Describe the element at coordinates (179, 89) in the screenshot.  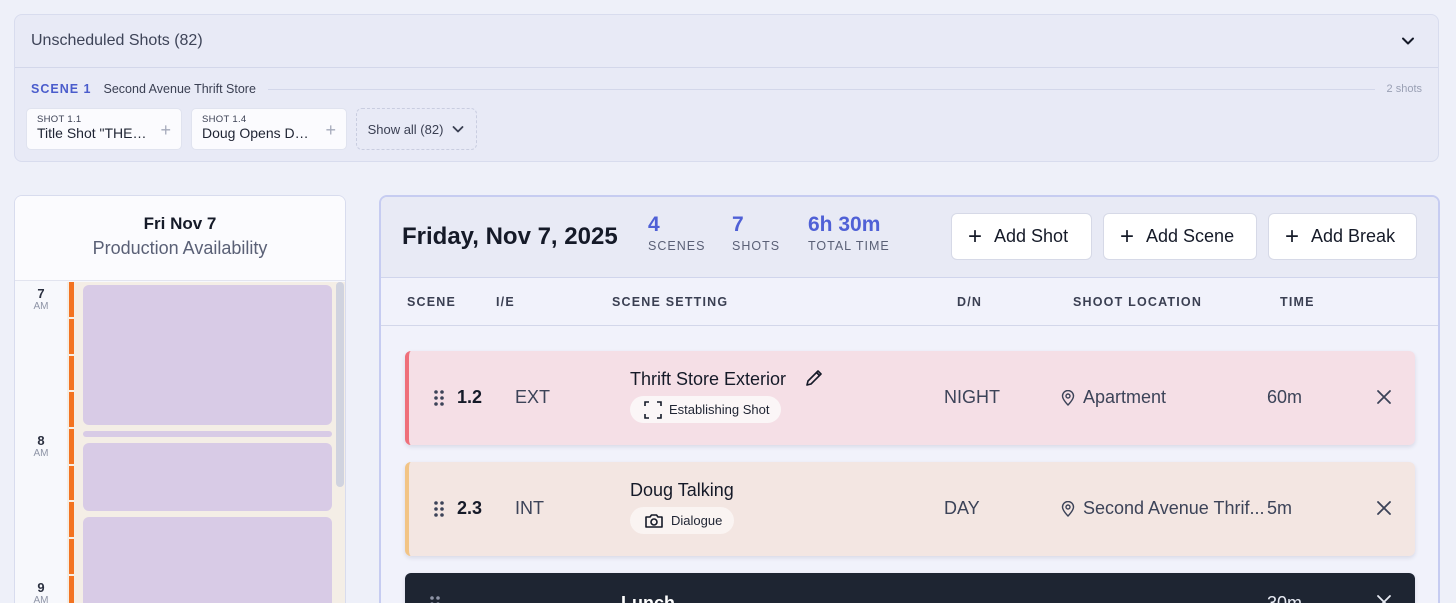
I see `scene-name: Second Avenue Thrift Store` at that location.